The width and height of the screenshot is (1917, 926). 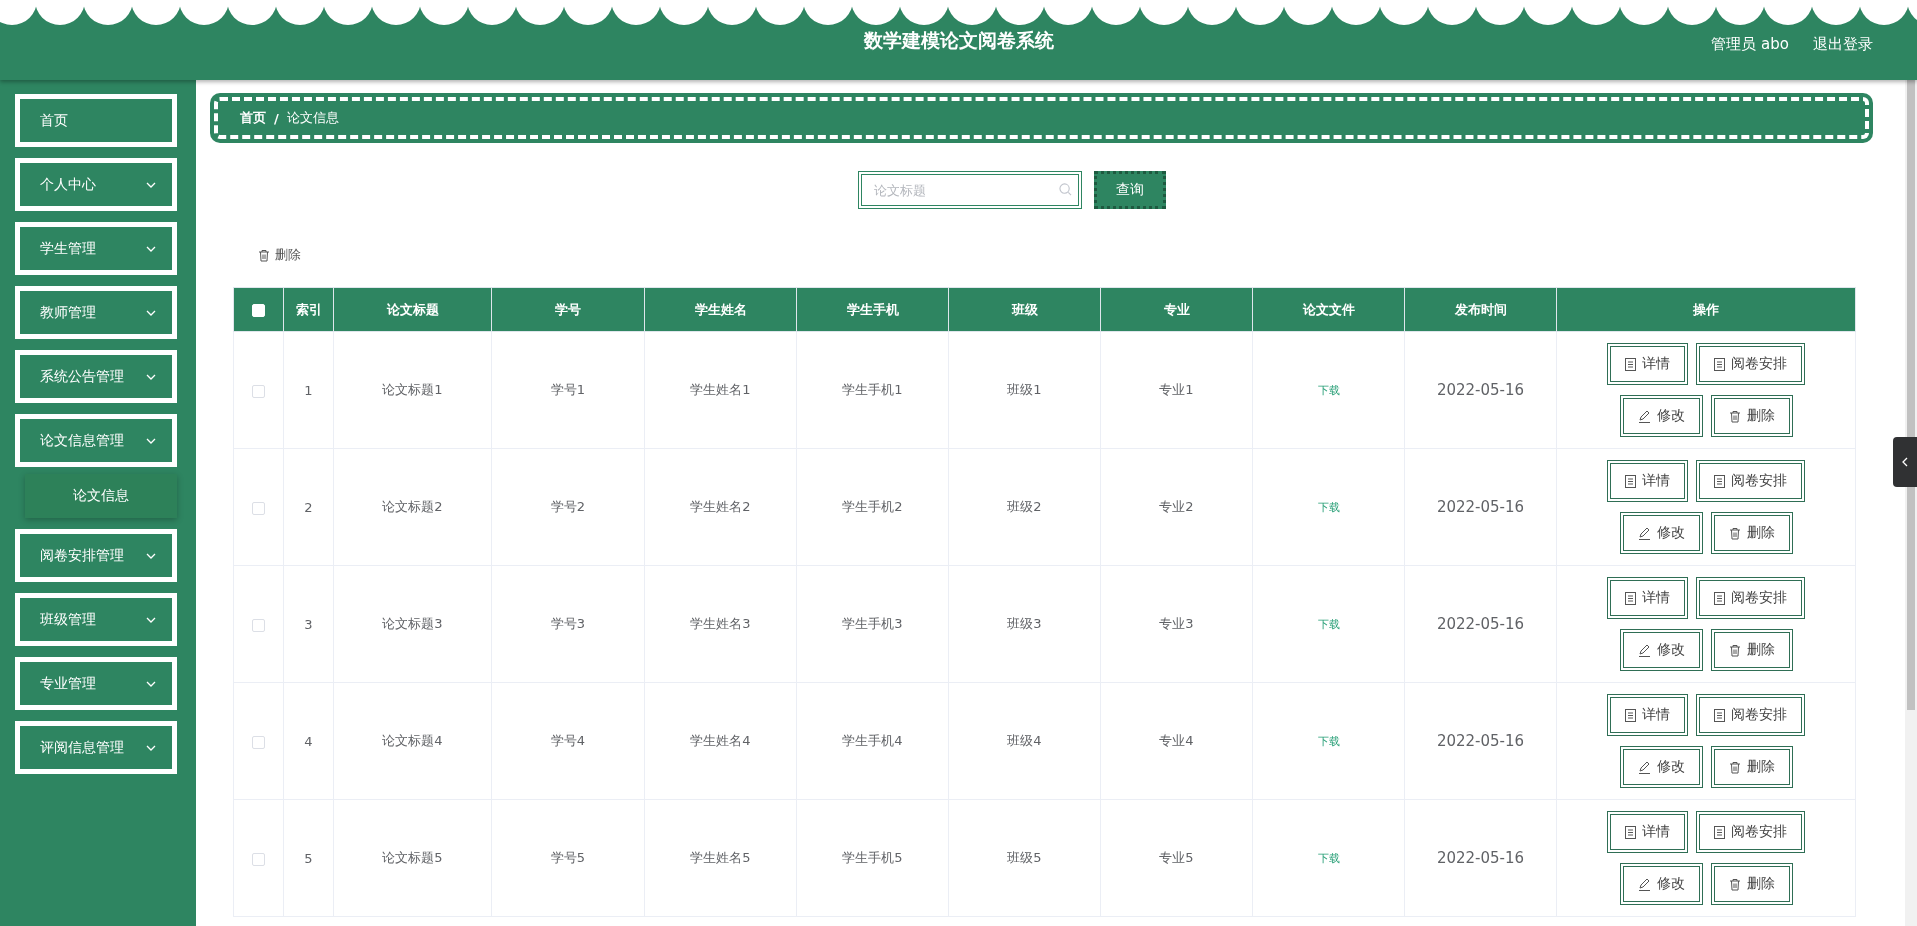 I want to click on table-cell: 专业4, so click(x=1176, y=741).